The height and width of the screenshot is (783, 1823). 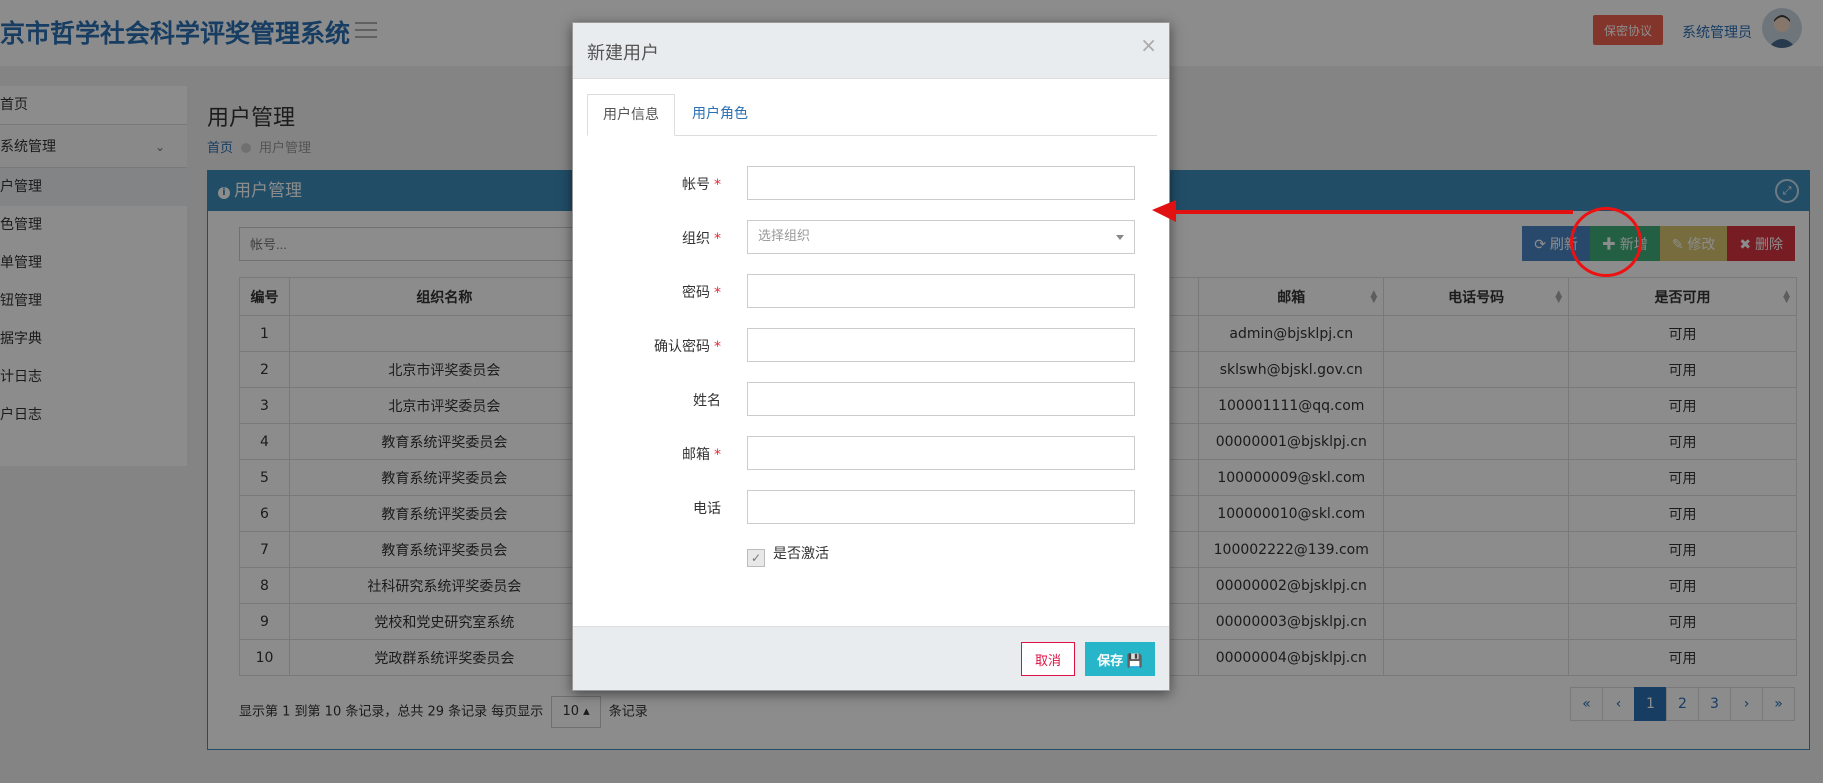 I want to click on tab-user-info: 用户信息, so click(x=631, y=115).